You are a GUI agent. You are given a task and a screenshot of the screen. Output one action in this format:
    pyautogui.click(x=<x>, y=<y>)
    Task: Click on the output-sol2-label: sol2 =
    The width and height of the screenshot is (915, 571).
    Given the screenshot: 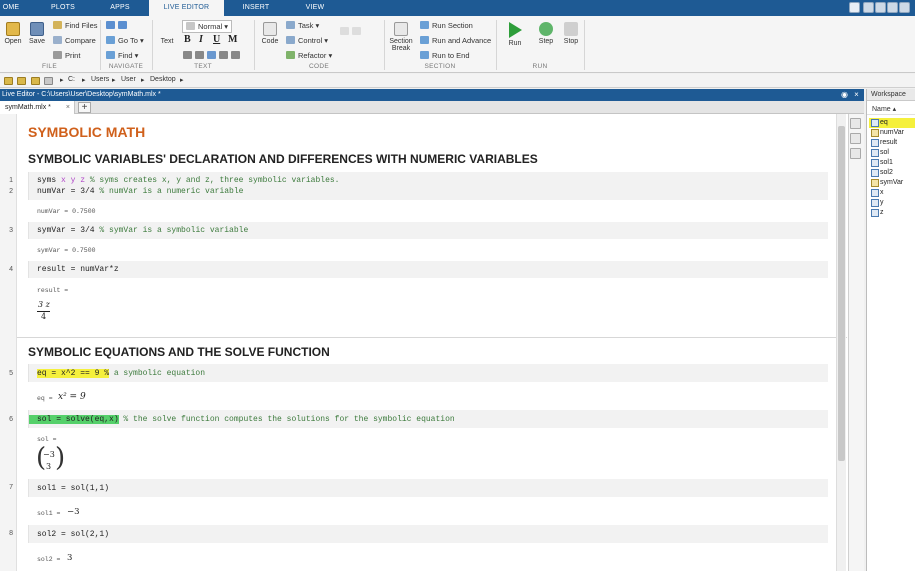 What is the action you would take?
    pyautogui.click(x=49, y=559)
    